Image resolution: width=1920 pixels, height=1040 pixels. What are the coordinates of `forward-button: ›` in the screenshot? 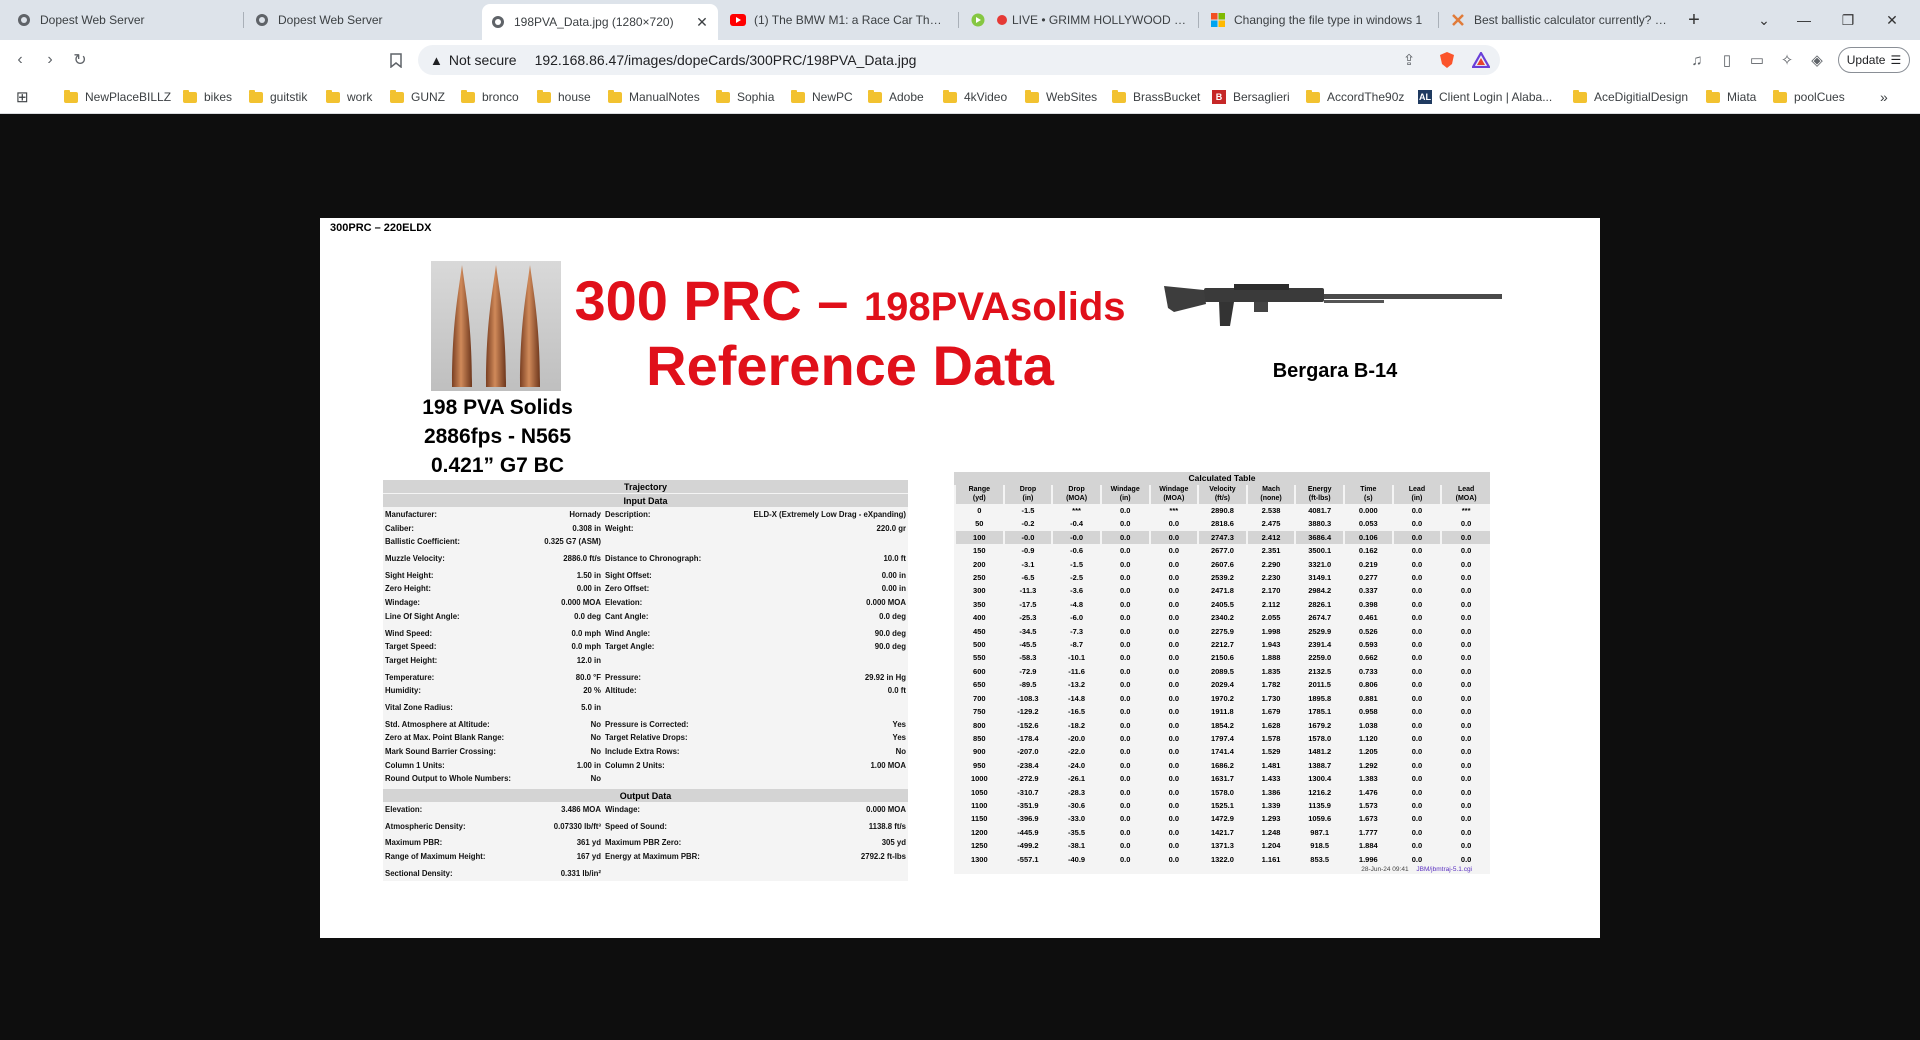 It's located at (50, 60).